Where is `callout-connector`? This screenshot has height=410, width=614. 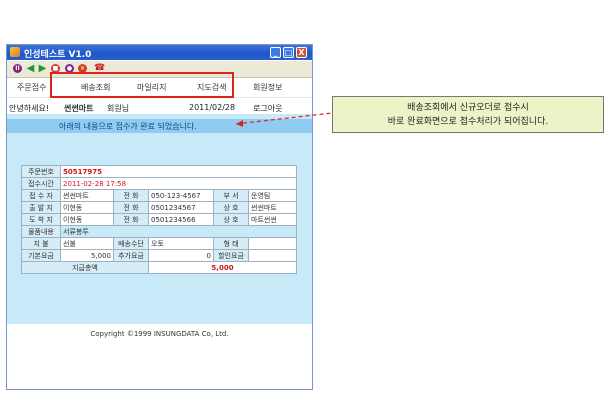
callout-connector is located at coordinates (284, 119).